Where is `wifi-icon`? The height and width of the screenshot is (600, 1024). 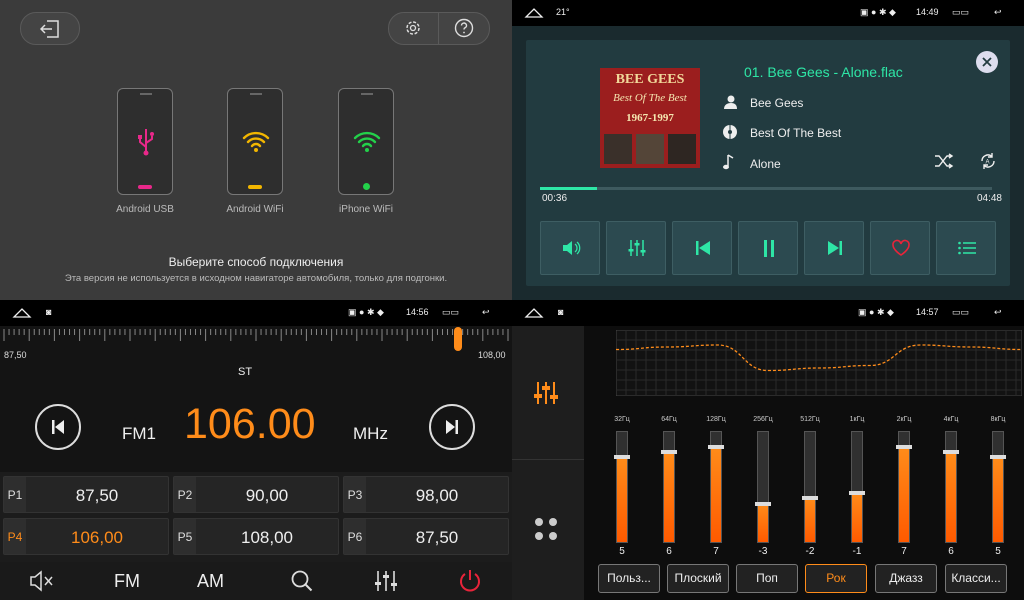
wifi-icon is located at coordinates (367, 141).